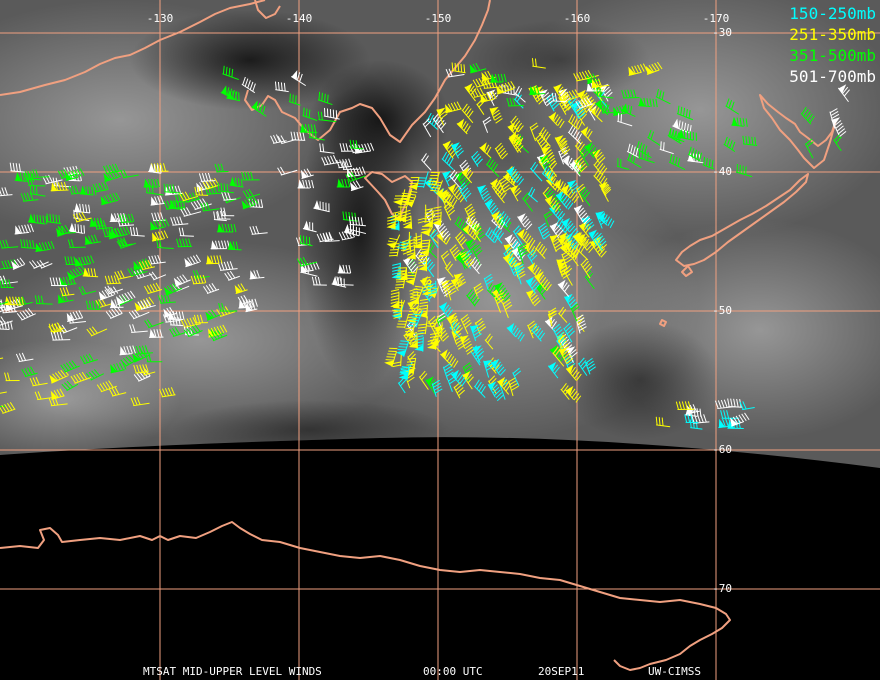  I want to click on lat-label-70: -70, so click(722, 588).